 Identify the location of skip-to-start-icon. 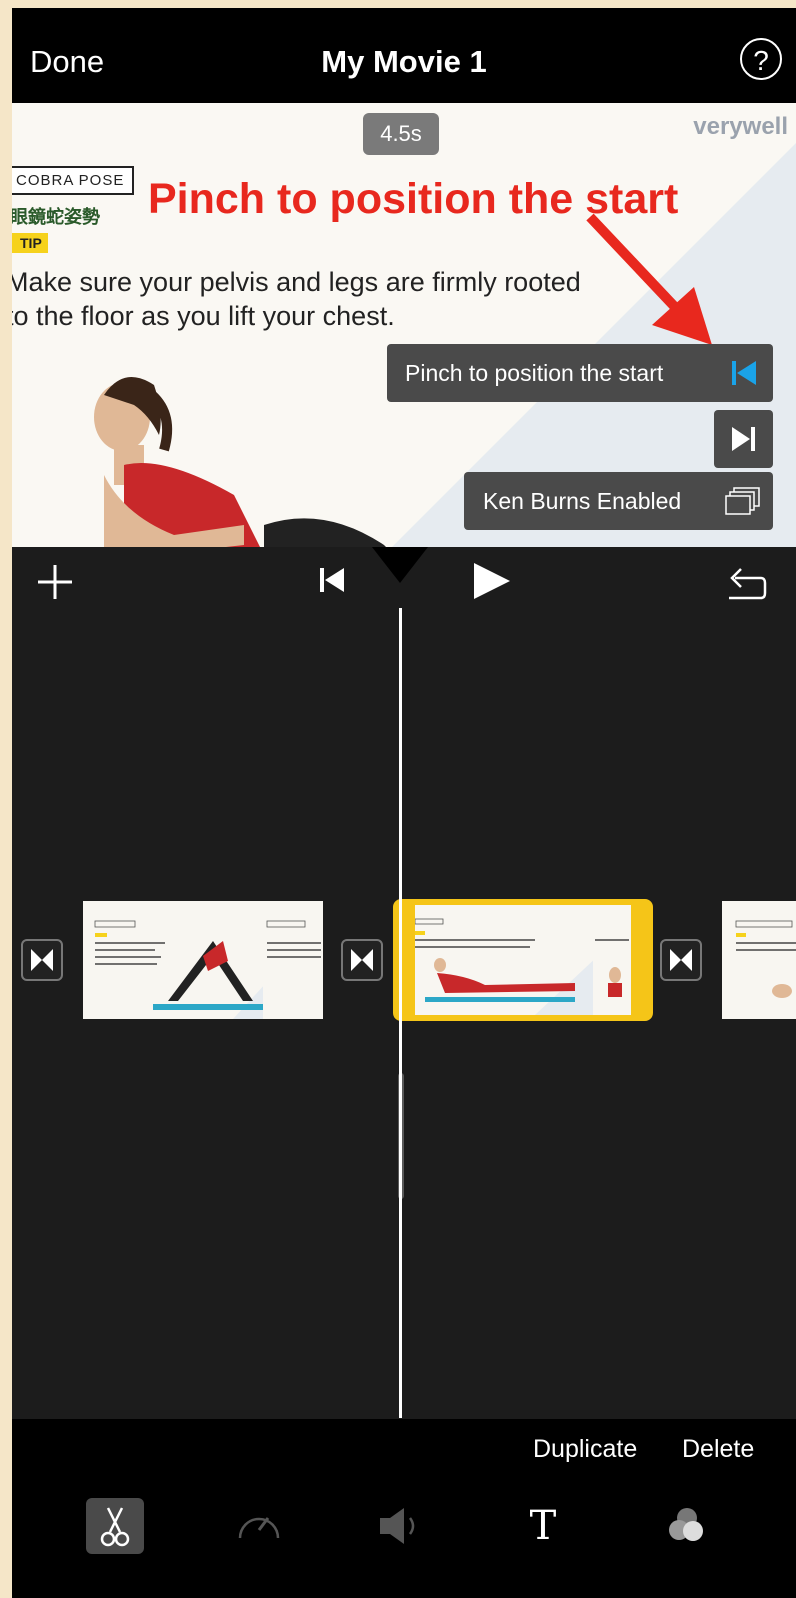
(332, 580).